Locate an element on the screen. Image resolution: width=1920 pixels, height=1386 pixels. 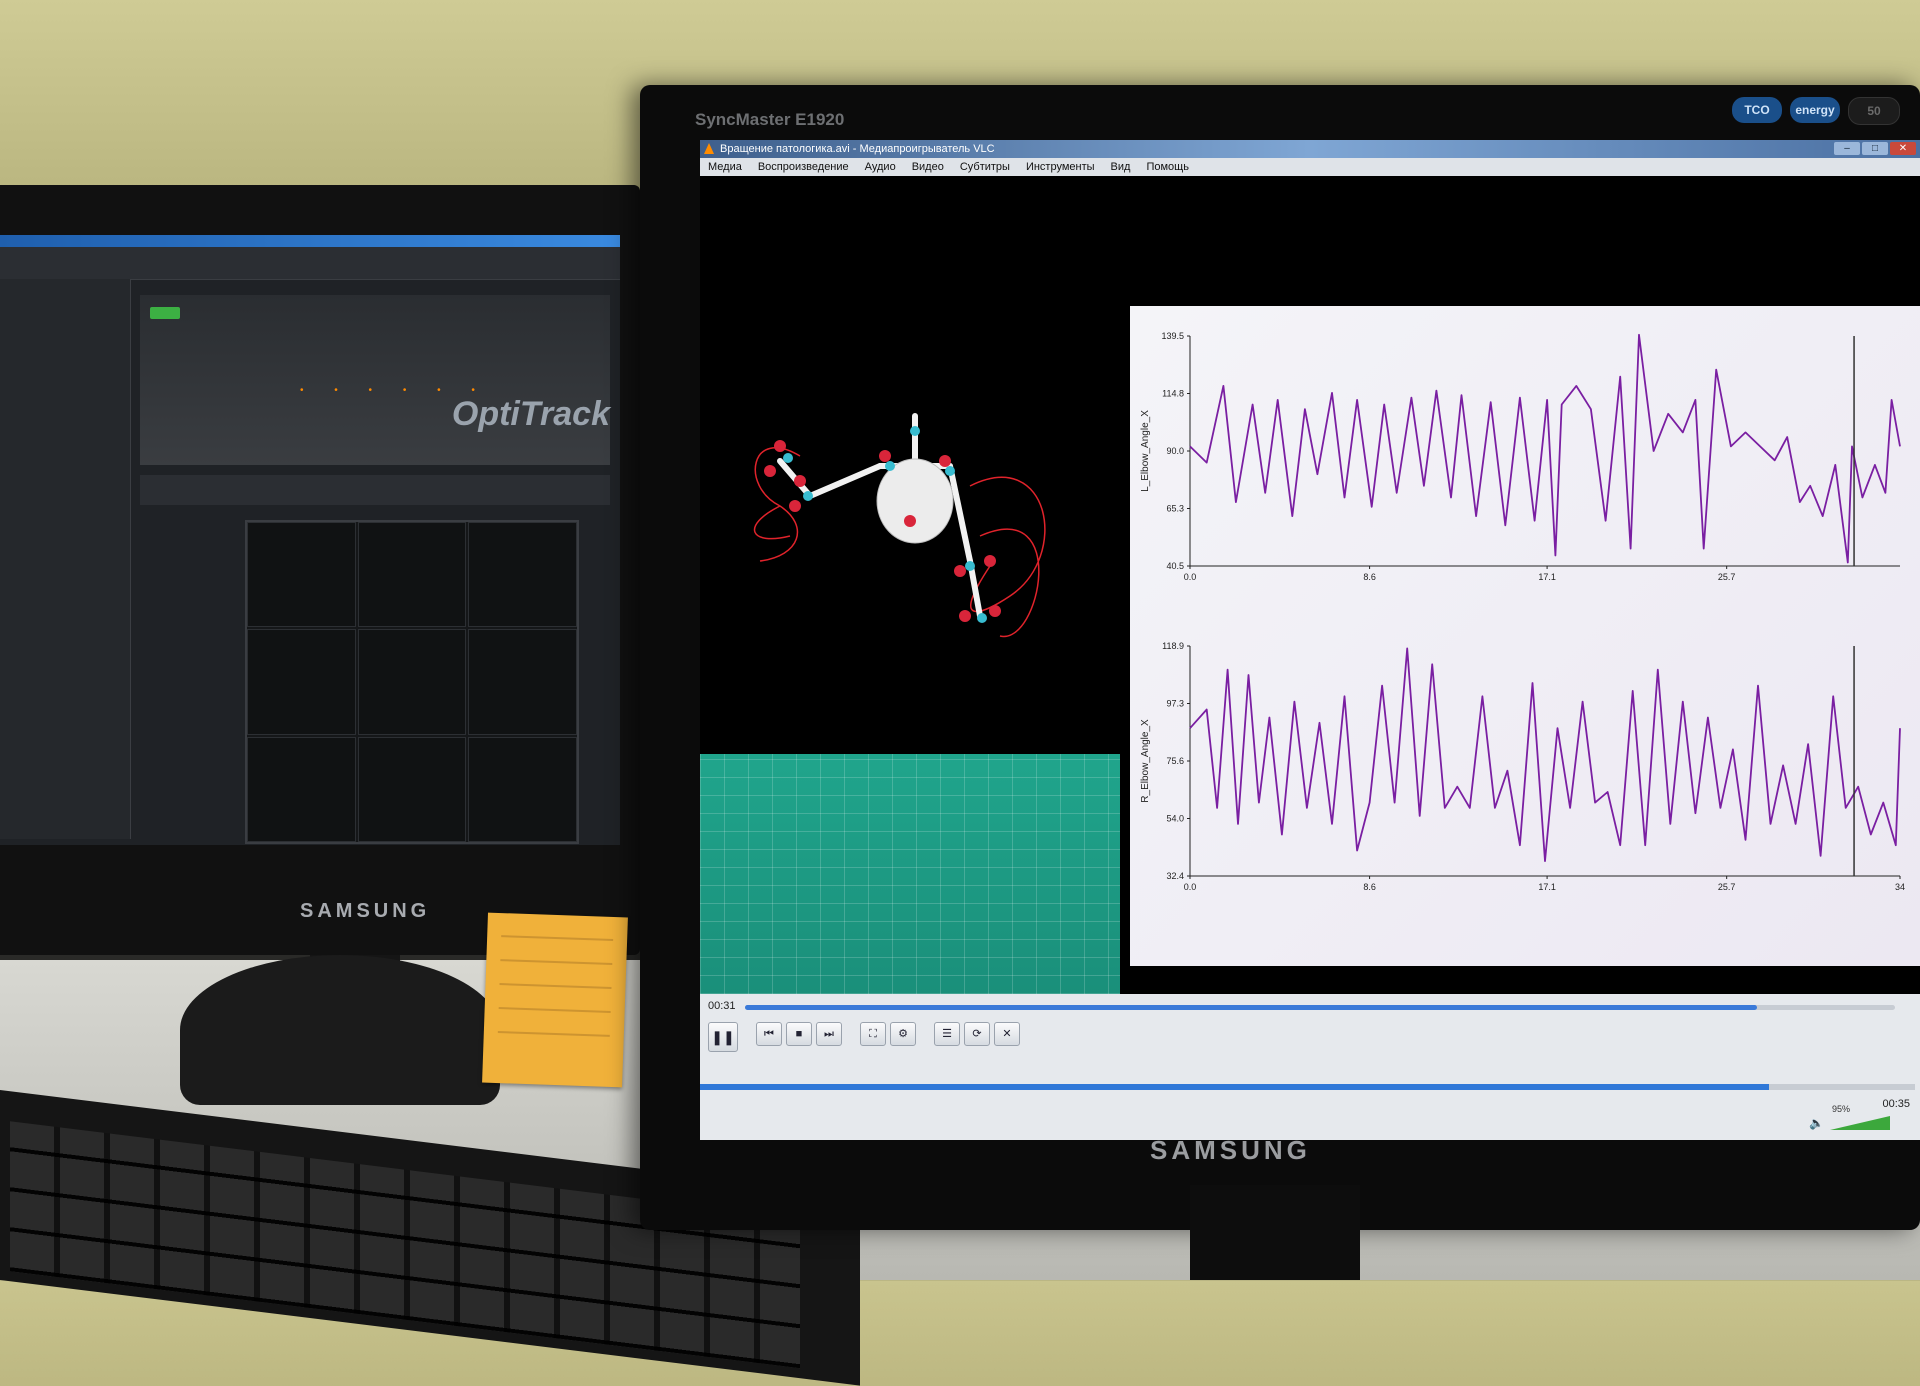
next-button: ⏭ is located at coordinates (829, 1034).